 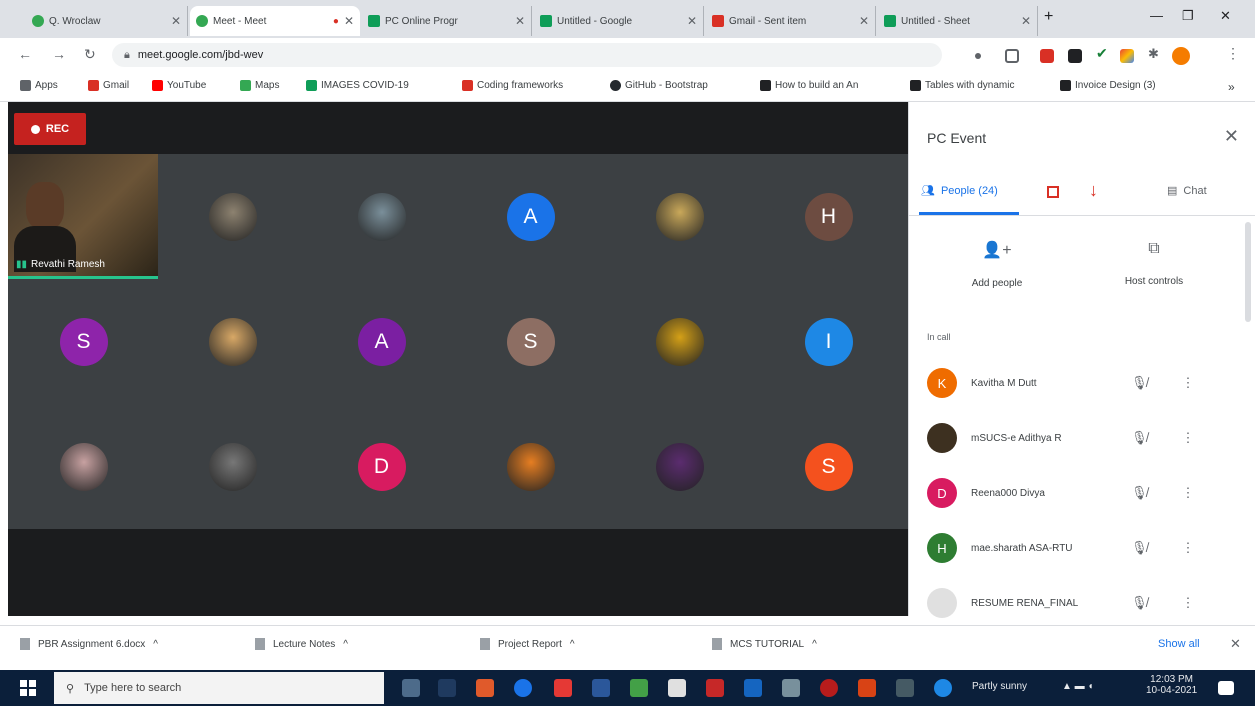 What do you see at coordinates (447, 21) in the screenshot?
I see `browser-tab: PC Online Progr ✕` at bounding box center [447, 21].